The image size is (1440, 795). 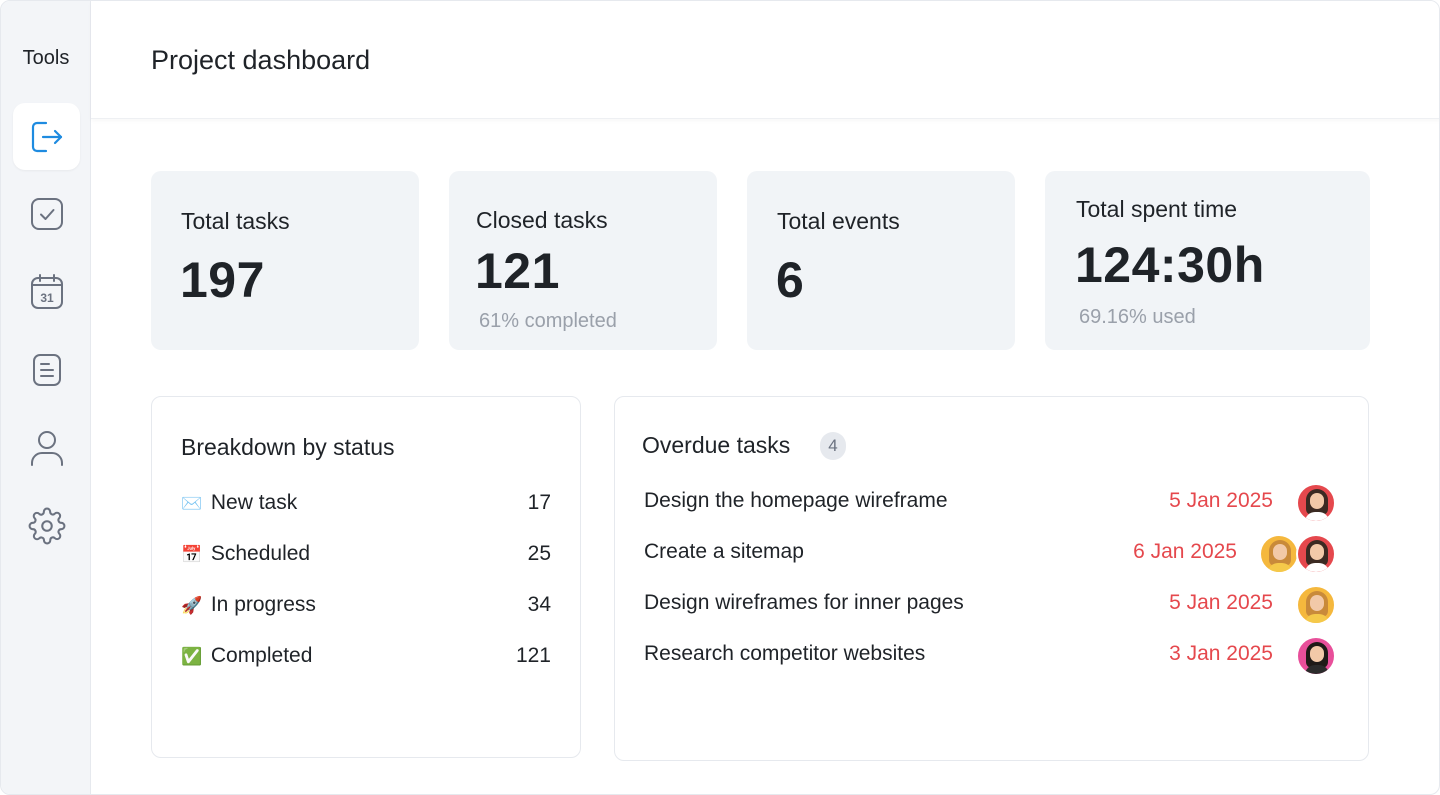 I want to click on stat-value: 124:30h, so click(x=1170, y=265).